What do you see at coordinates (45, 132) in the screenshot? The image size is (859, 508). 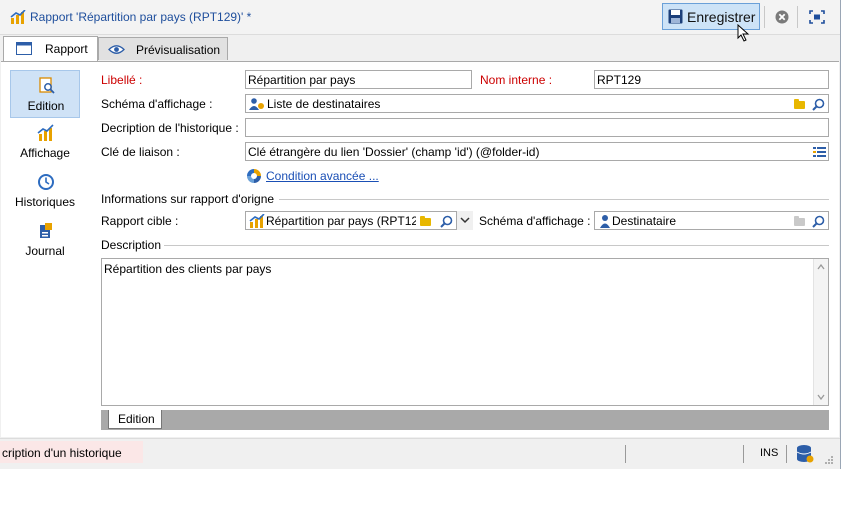 I see `chart-icon` at bounding box center [45, 132].